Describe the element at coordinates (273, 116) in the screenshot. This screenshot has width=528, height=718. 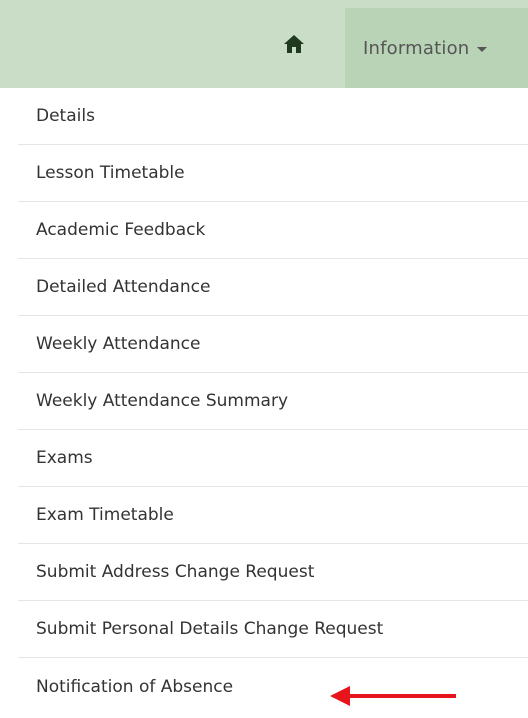
I see `menu-item-details: Details` at that location.